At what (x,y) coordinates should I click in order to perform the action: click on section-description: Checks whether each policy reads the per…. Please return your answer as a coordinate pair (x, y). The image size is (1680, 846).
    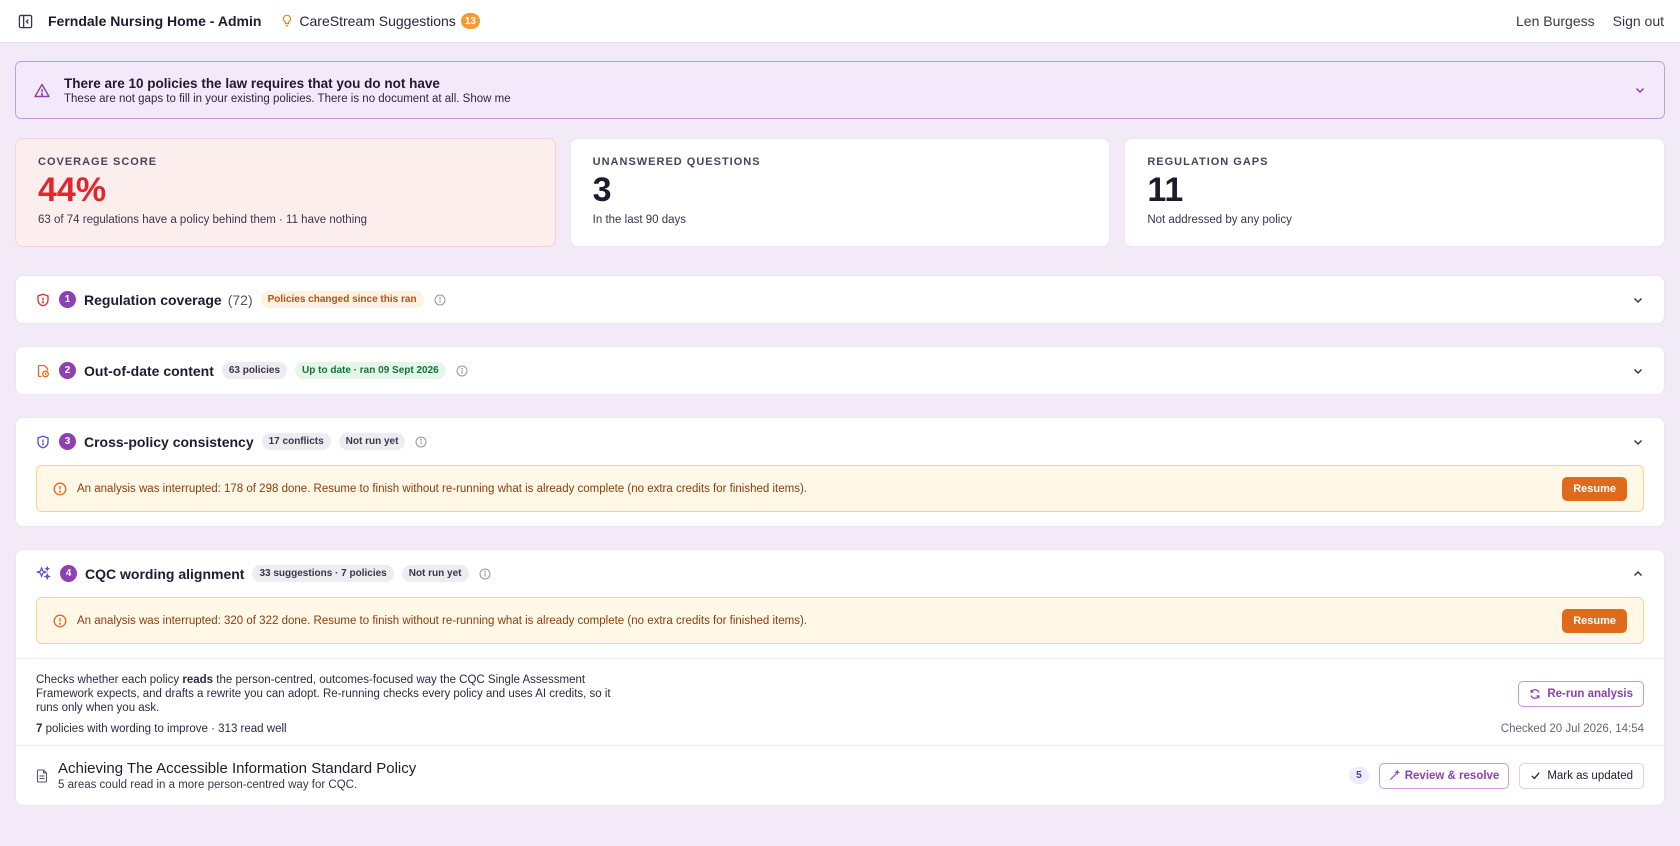
    Looking at the image, I should click on (323, 694).